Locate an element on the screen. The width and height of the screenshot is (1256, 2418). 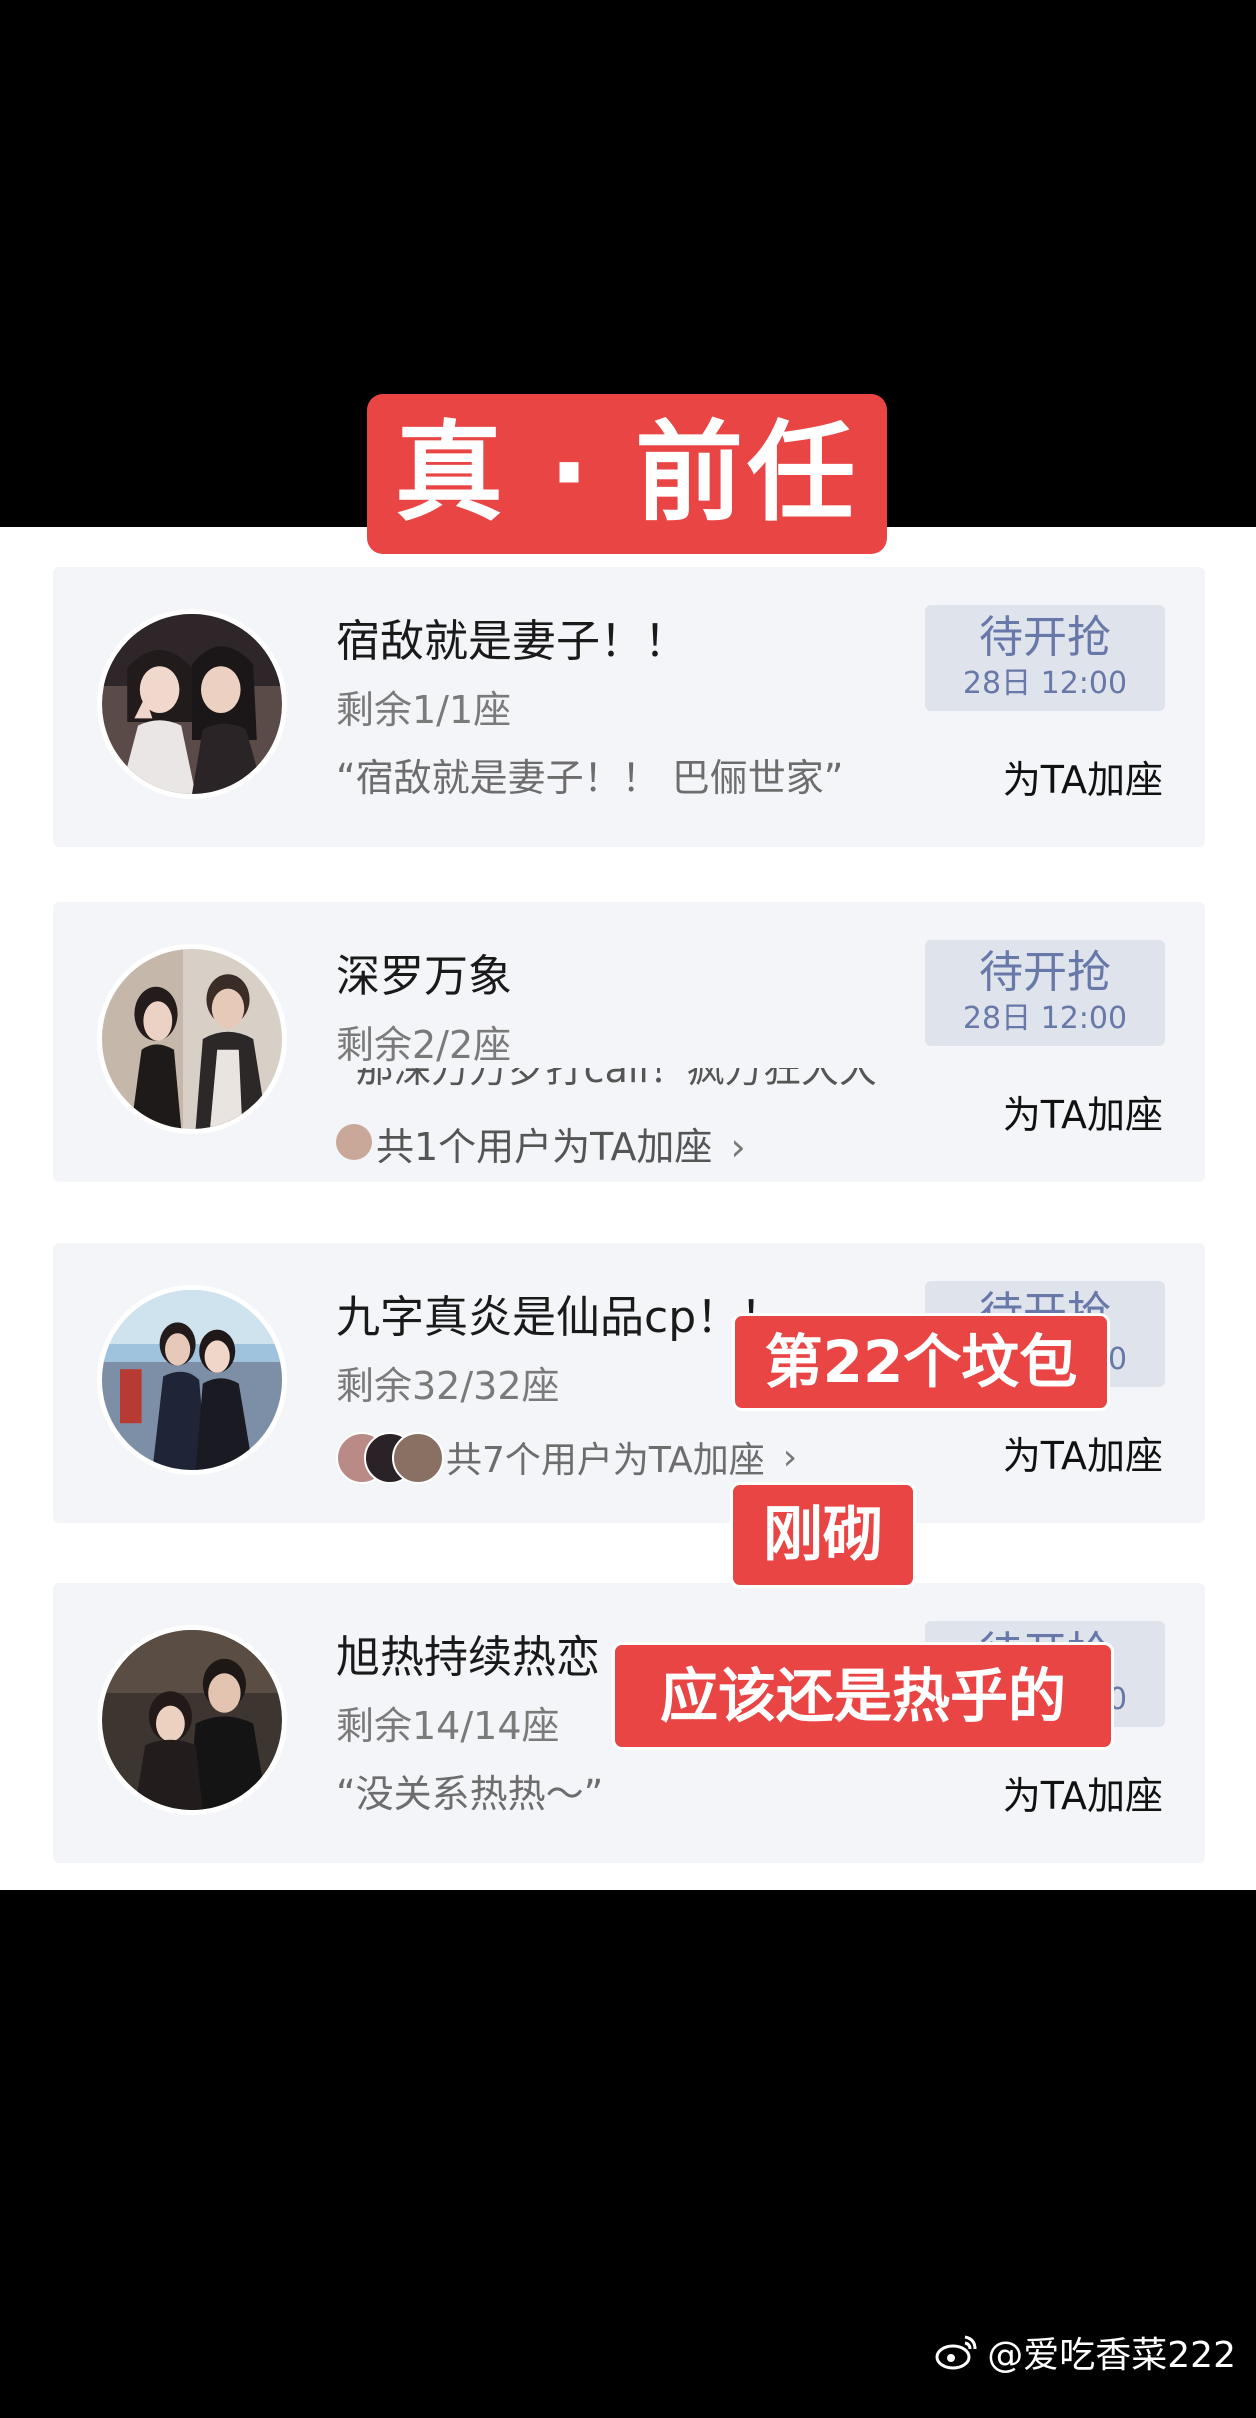
seats-remaining: 剩余1/1座 is located at coordinates (424, 710).